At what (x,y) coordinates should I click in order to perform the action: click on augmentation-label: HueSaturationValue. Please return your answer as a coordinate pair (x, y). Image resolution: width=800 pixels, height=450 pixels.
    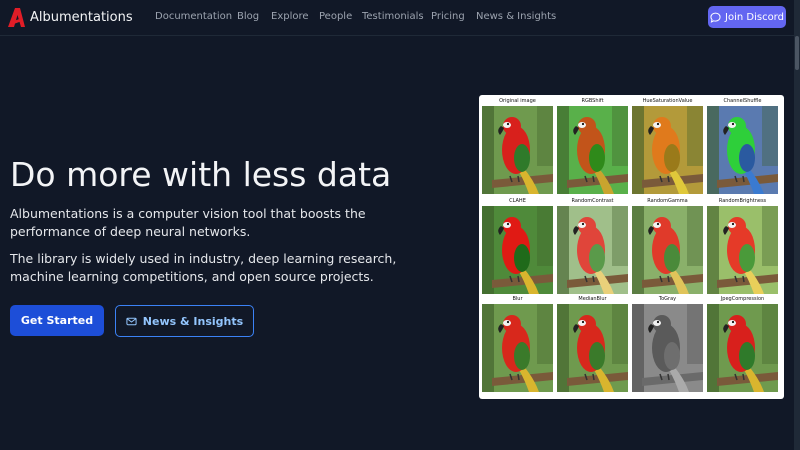
    Looking at the image, I should click on (667, 101).